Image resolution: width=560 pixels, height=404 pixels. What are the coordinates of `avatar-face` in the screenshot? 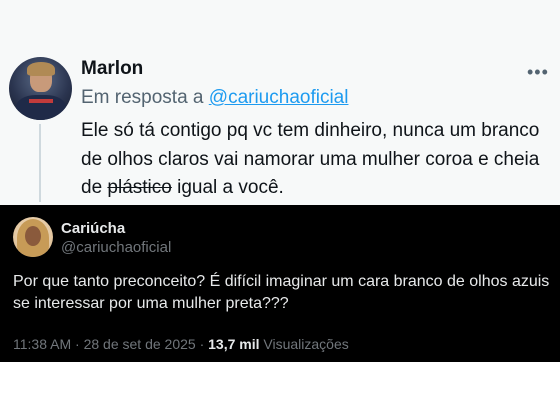 It's located at (33, 236).